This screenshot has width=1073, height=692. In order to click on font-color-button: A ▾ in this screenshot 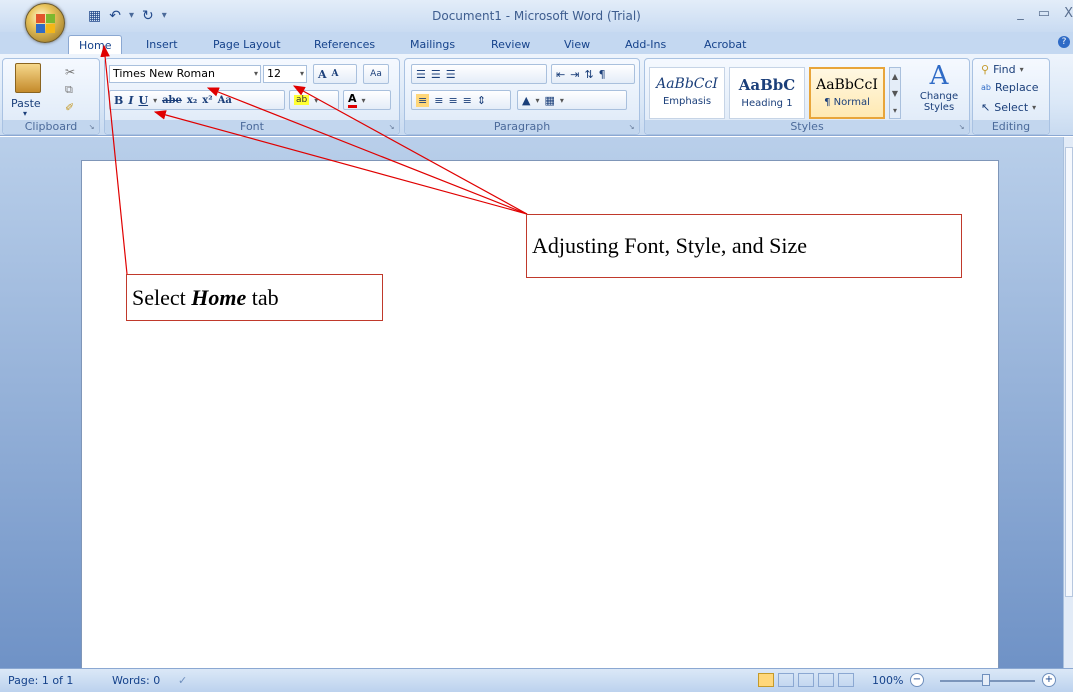, I will do `click(367, 100)`.